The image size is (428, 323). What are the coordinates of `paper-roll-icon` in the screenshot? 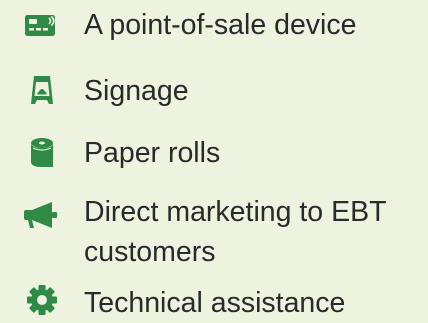 It's located at (42, 152).